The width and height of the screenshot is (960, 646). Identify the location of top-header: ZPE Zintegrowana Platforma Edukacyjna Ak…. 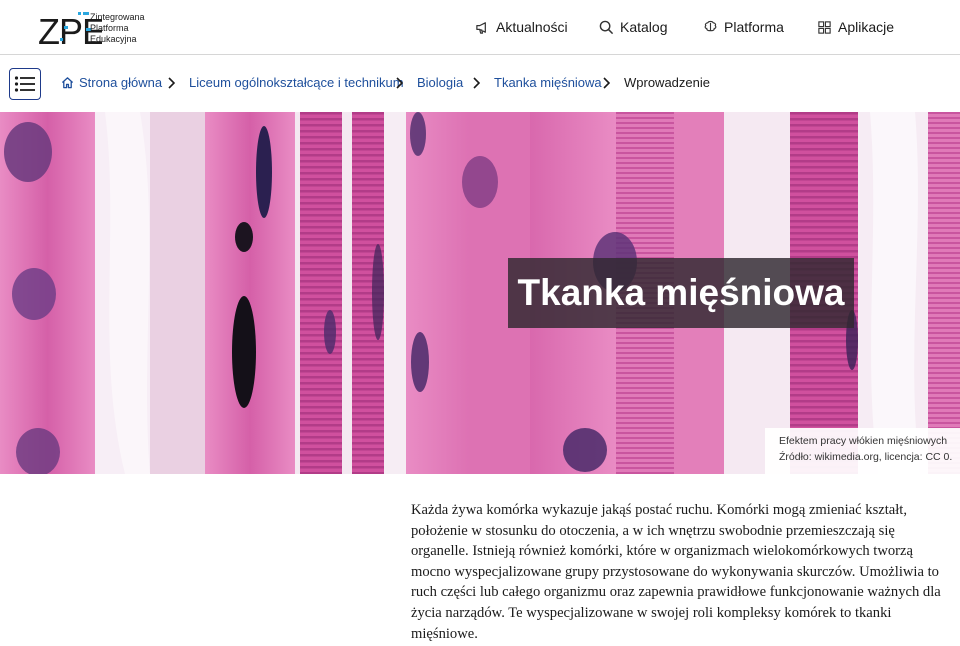
(480, 27).